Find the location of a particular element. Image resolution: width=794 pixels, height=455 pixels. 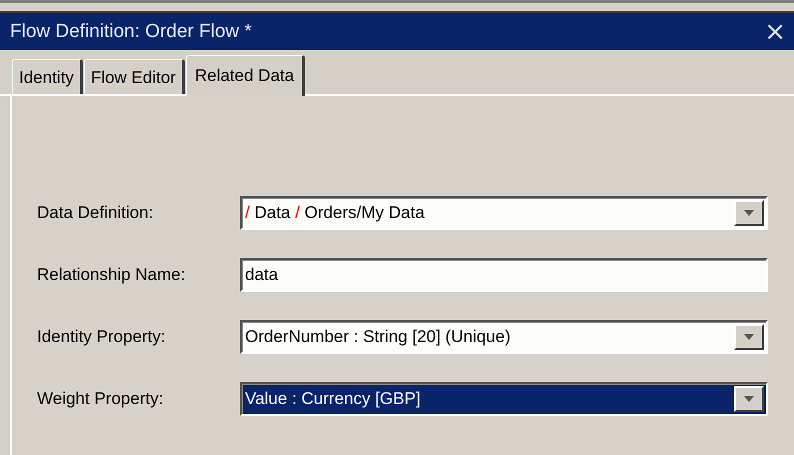

window-title: Flow Definition: Order Flow * is located at coordinates (131, 31).